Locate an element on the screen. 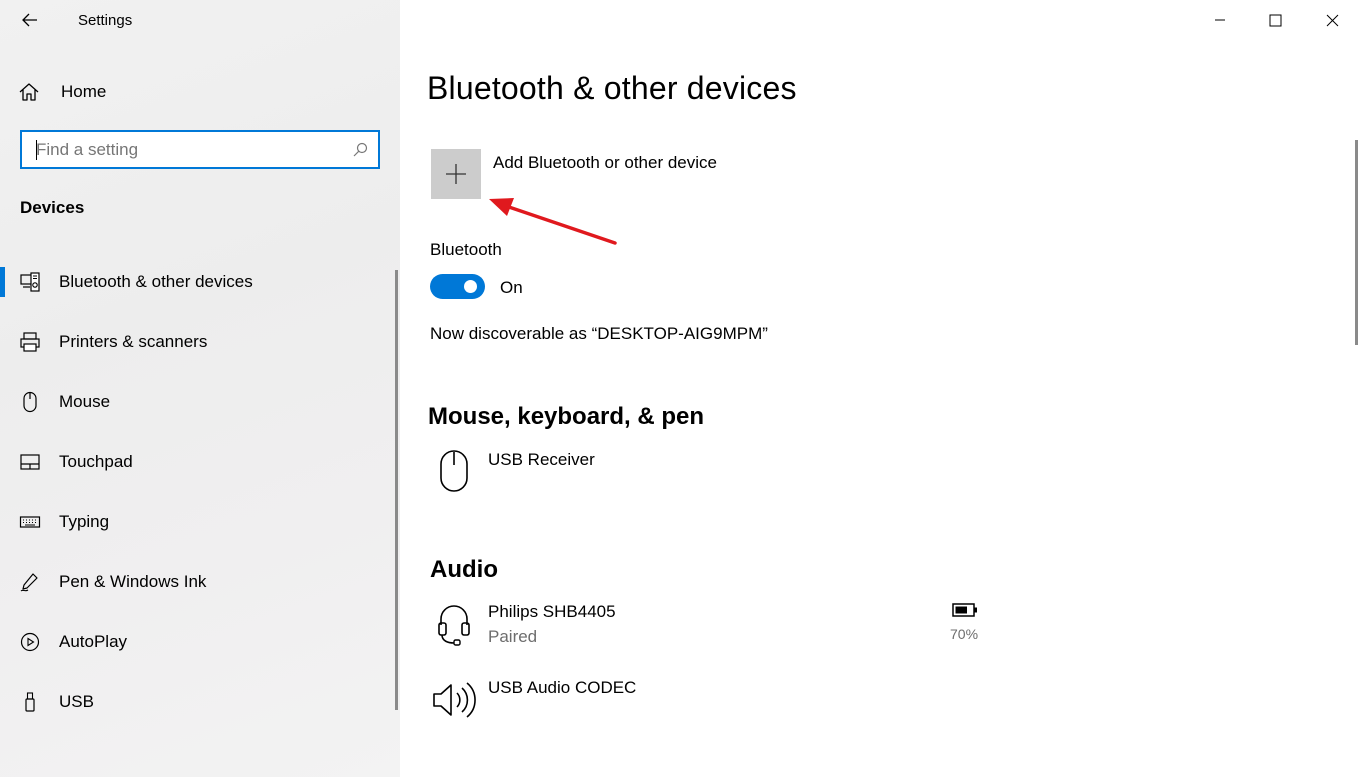 The height and width of the screenshot is (777, 1361). device-name: USB Receiver is located at coordinates (541, 459).